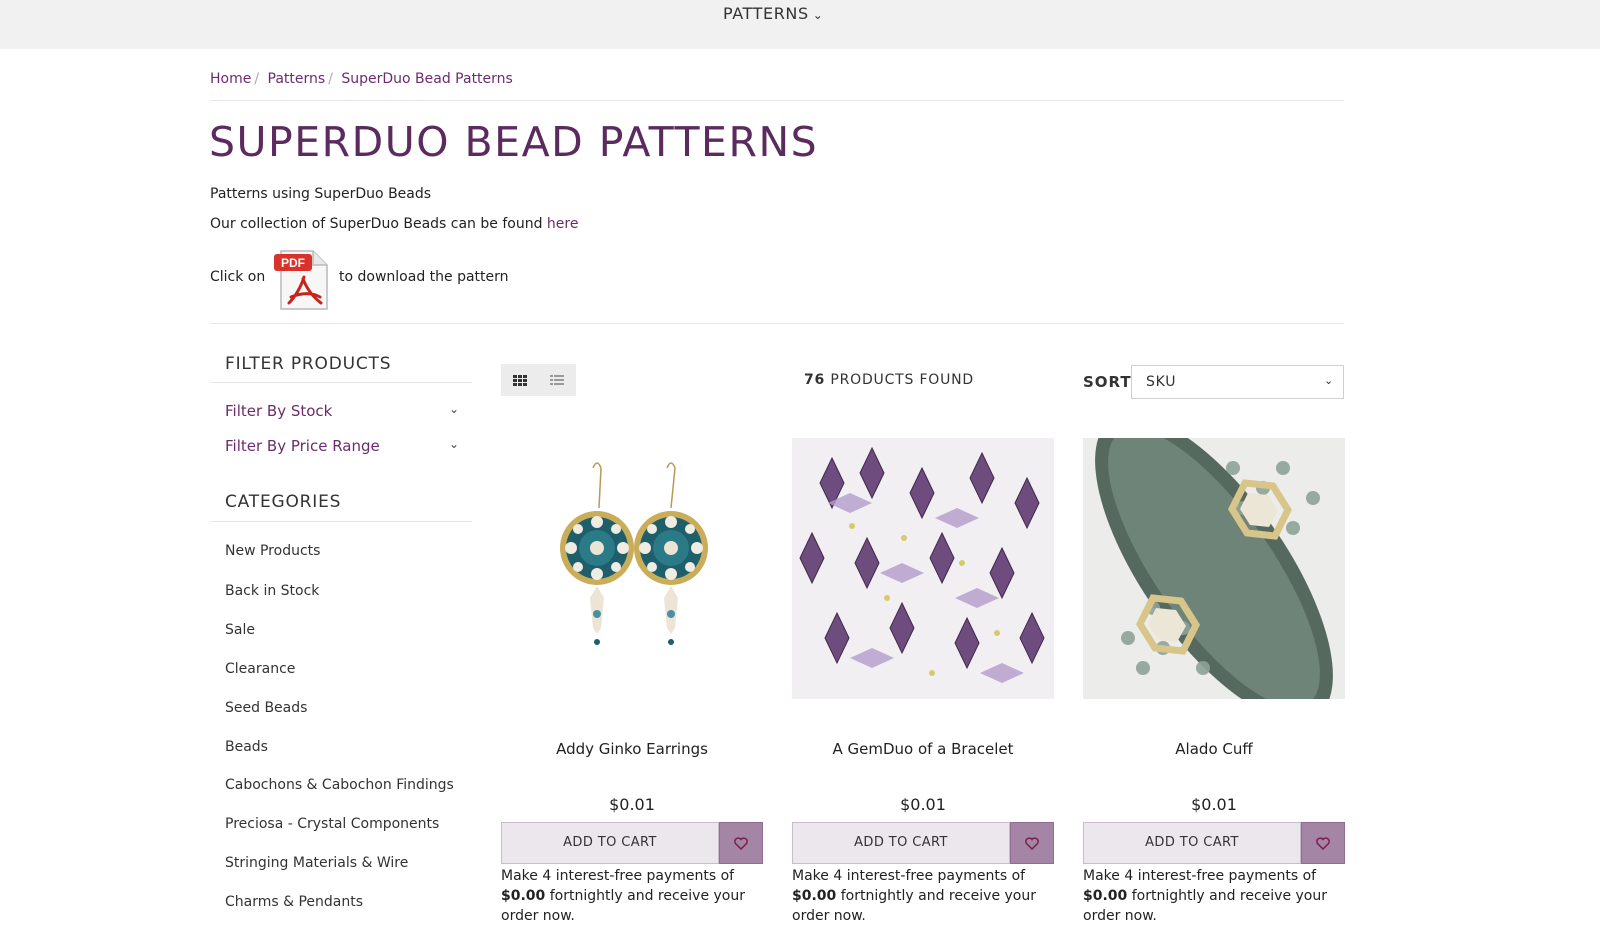  What do you see at coordinates (514, 142) in the screenshot?
I see `page-title: SUPERDUO BEAD PATTERNS` at bounding box center [514, 142].